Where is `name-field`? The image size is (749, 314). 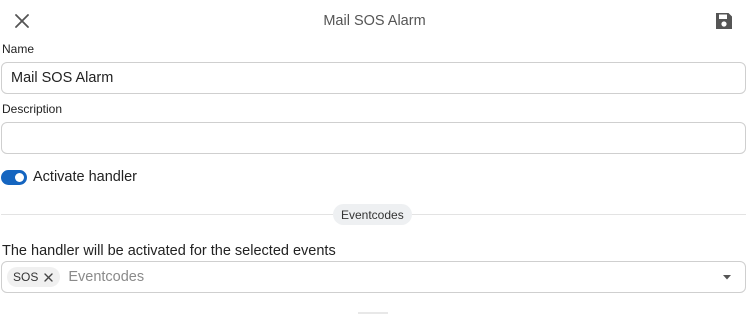
name-field is located at coordinates (373, 78).